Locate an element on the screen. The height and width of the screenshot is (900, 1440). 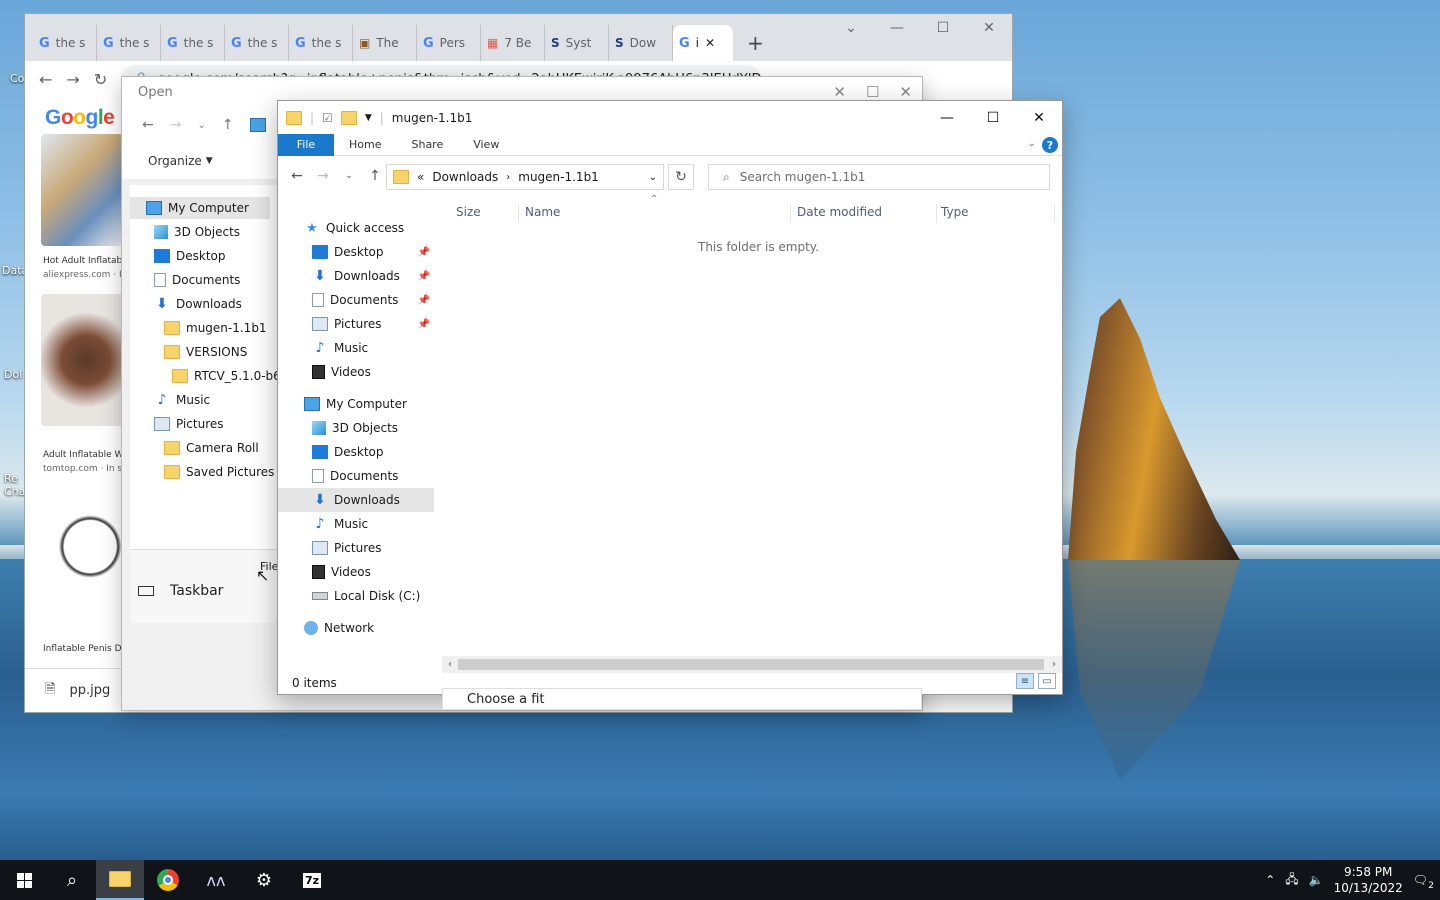
chevron-right-icon: › is located at coordinates (508, 177).